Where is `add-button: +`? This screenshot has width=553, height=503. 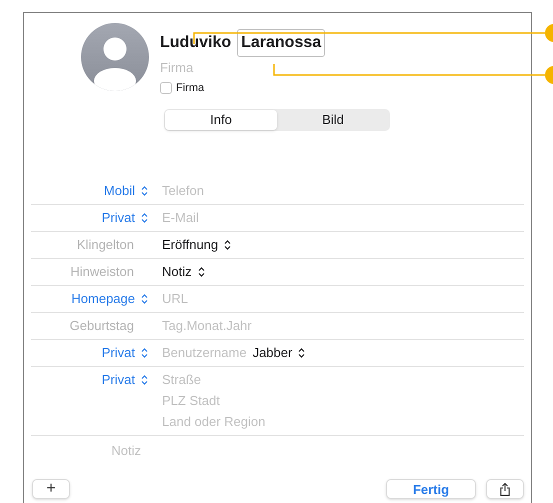
add-button: + is located at coordinates (51, 489).